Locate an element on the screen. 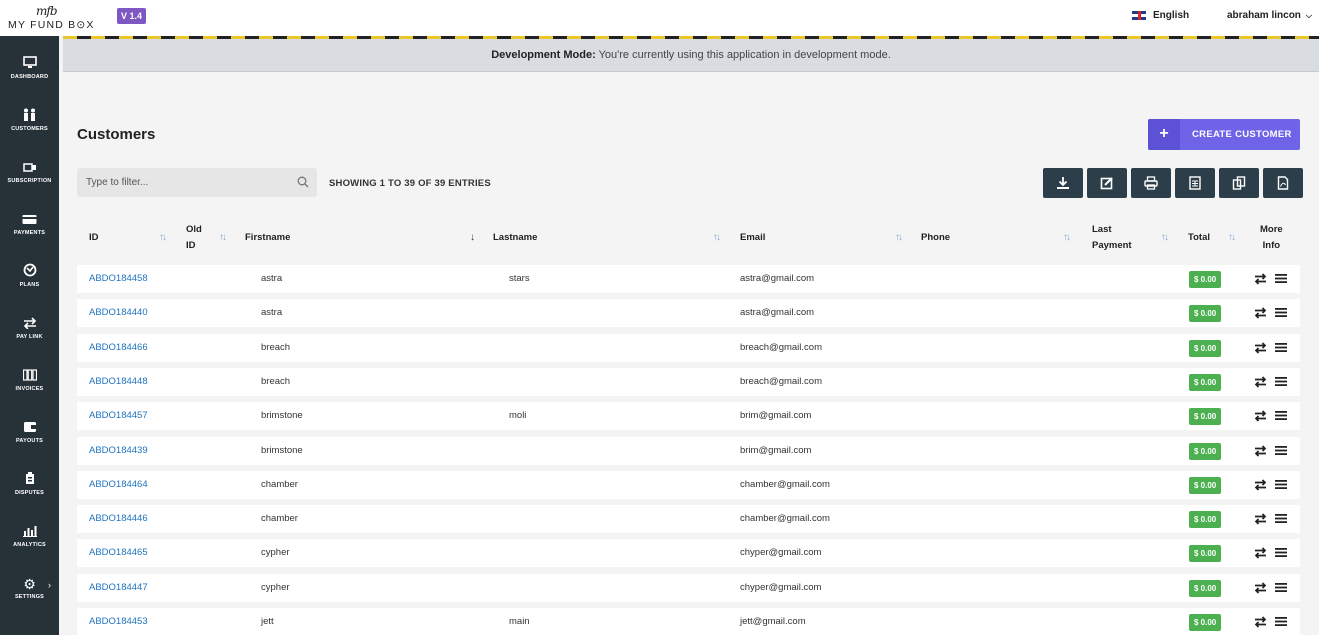 The height and width of the screenshot is (635, 1319). customer-id-link: ABDO184440 is located at coordinates (118, 313).